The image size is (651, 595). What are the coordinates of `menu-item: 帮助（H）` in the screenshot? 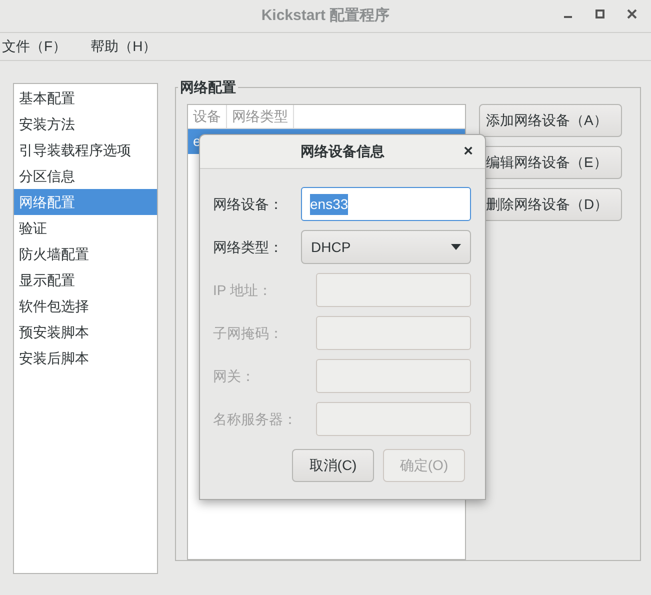 It's located at (123, 46).